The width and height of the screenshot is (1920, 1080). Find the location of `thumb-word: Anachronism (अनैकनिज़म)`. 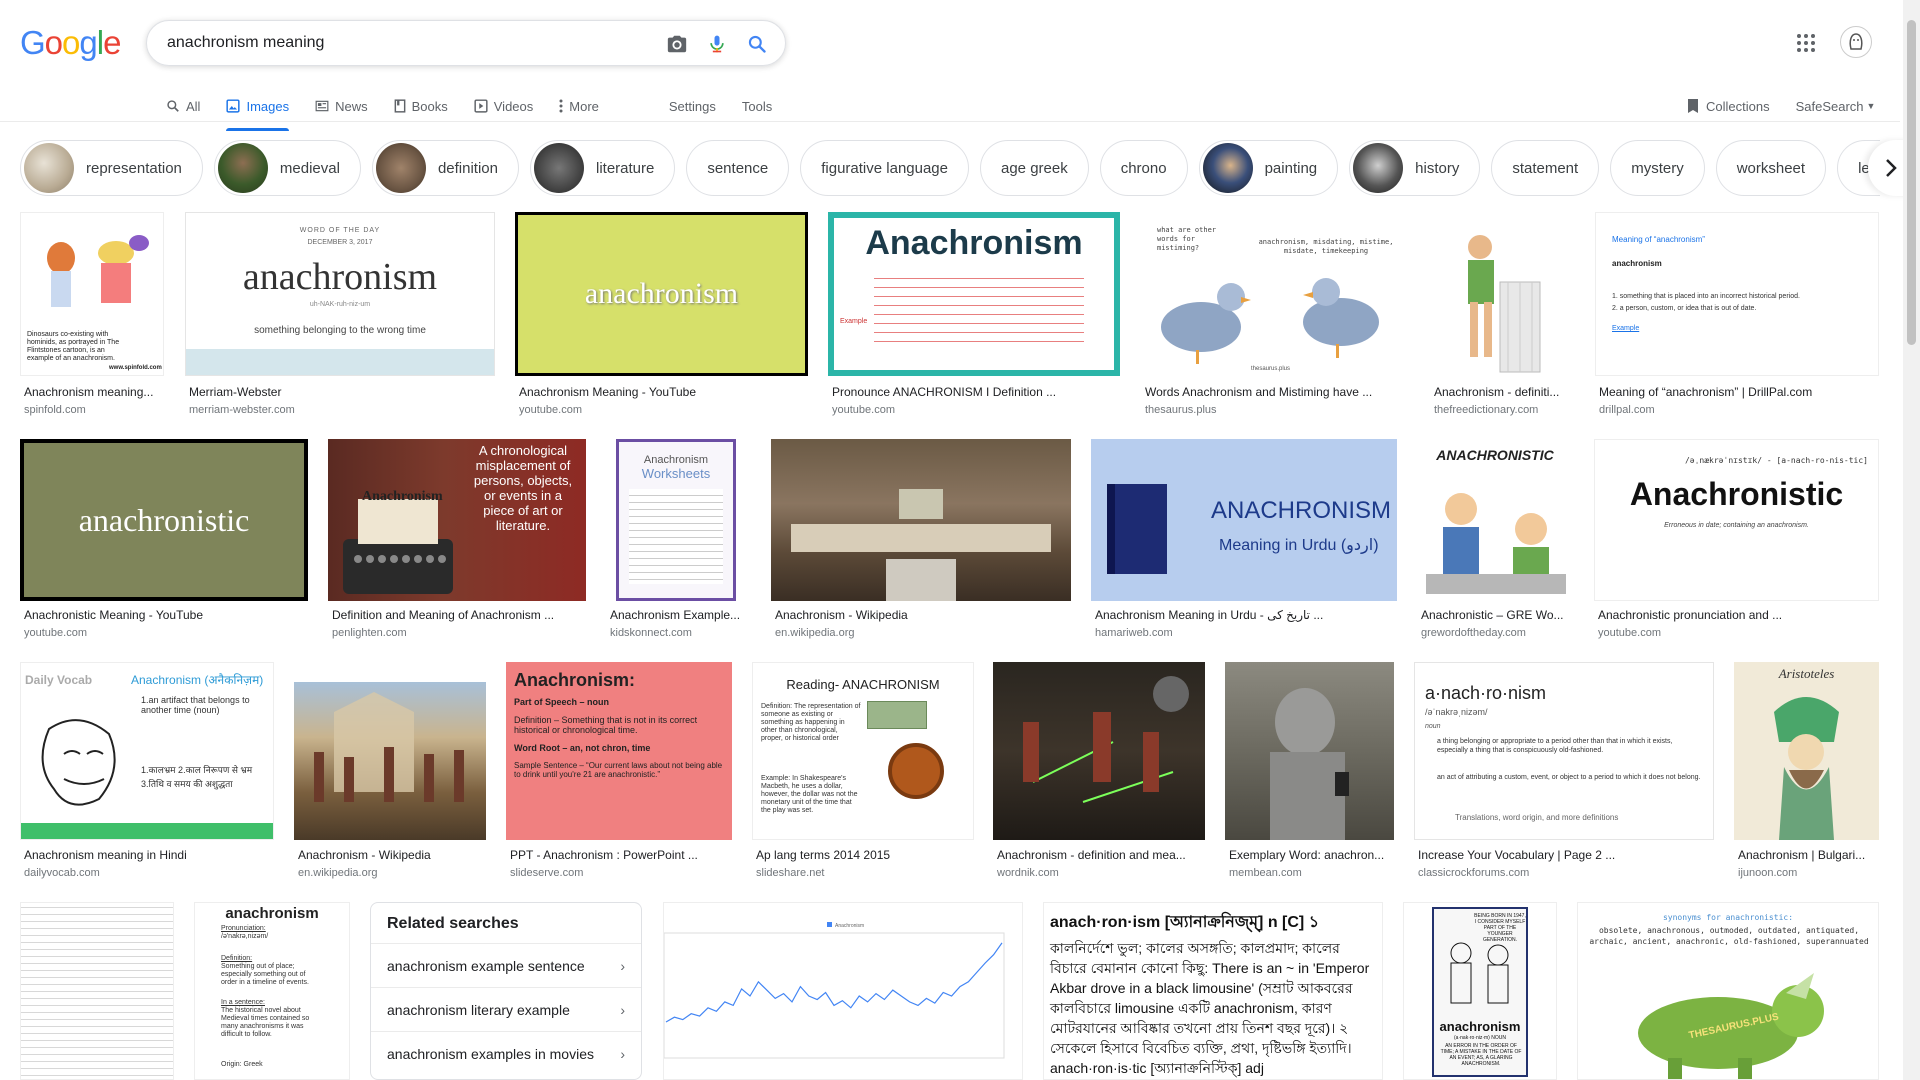

thumb-word: Anachronism (अनैकनिज़म) is located at coordinates (197, 680).